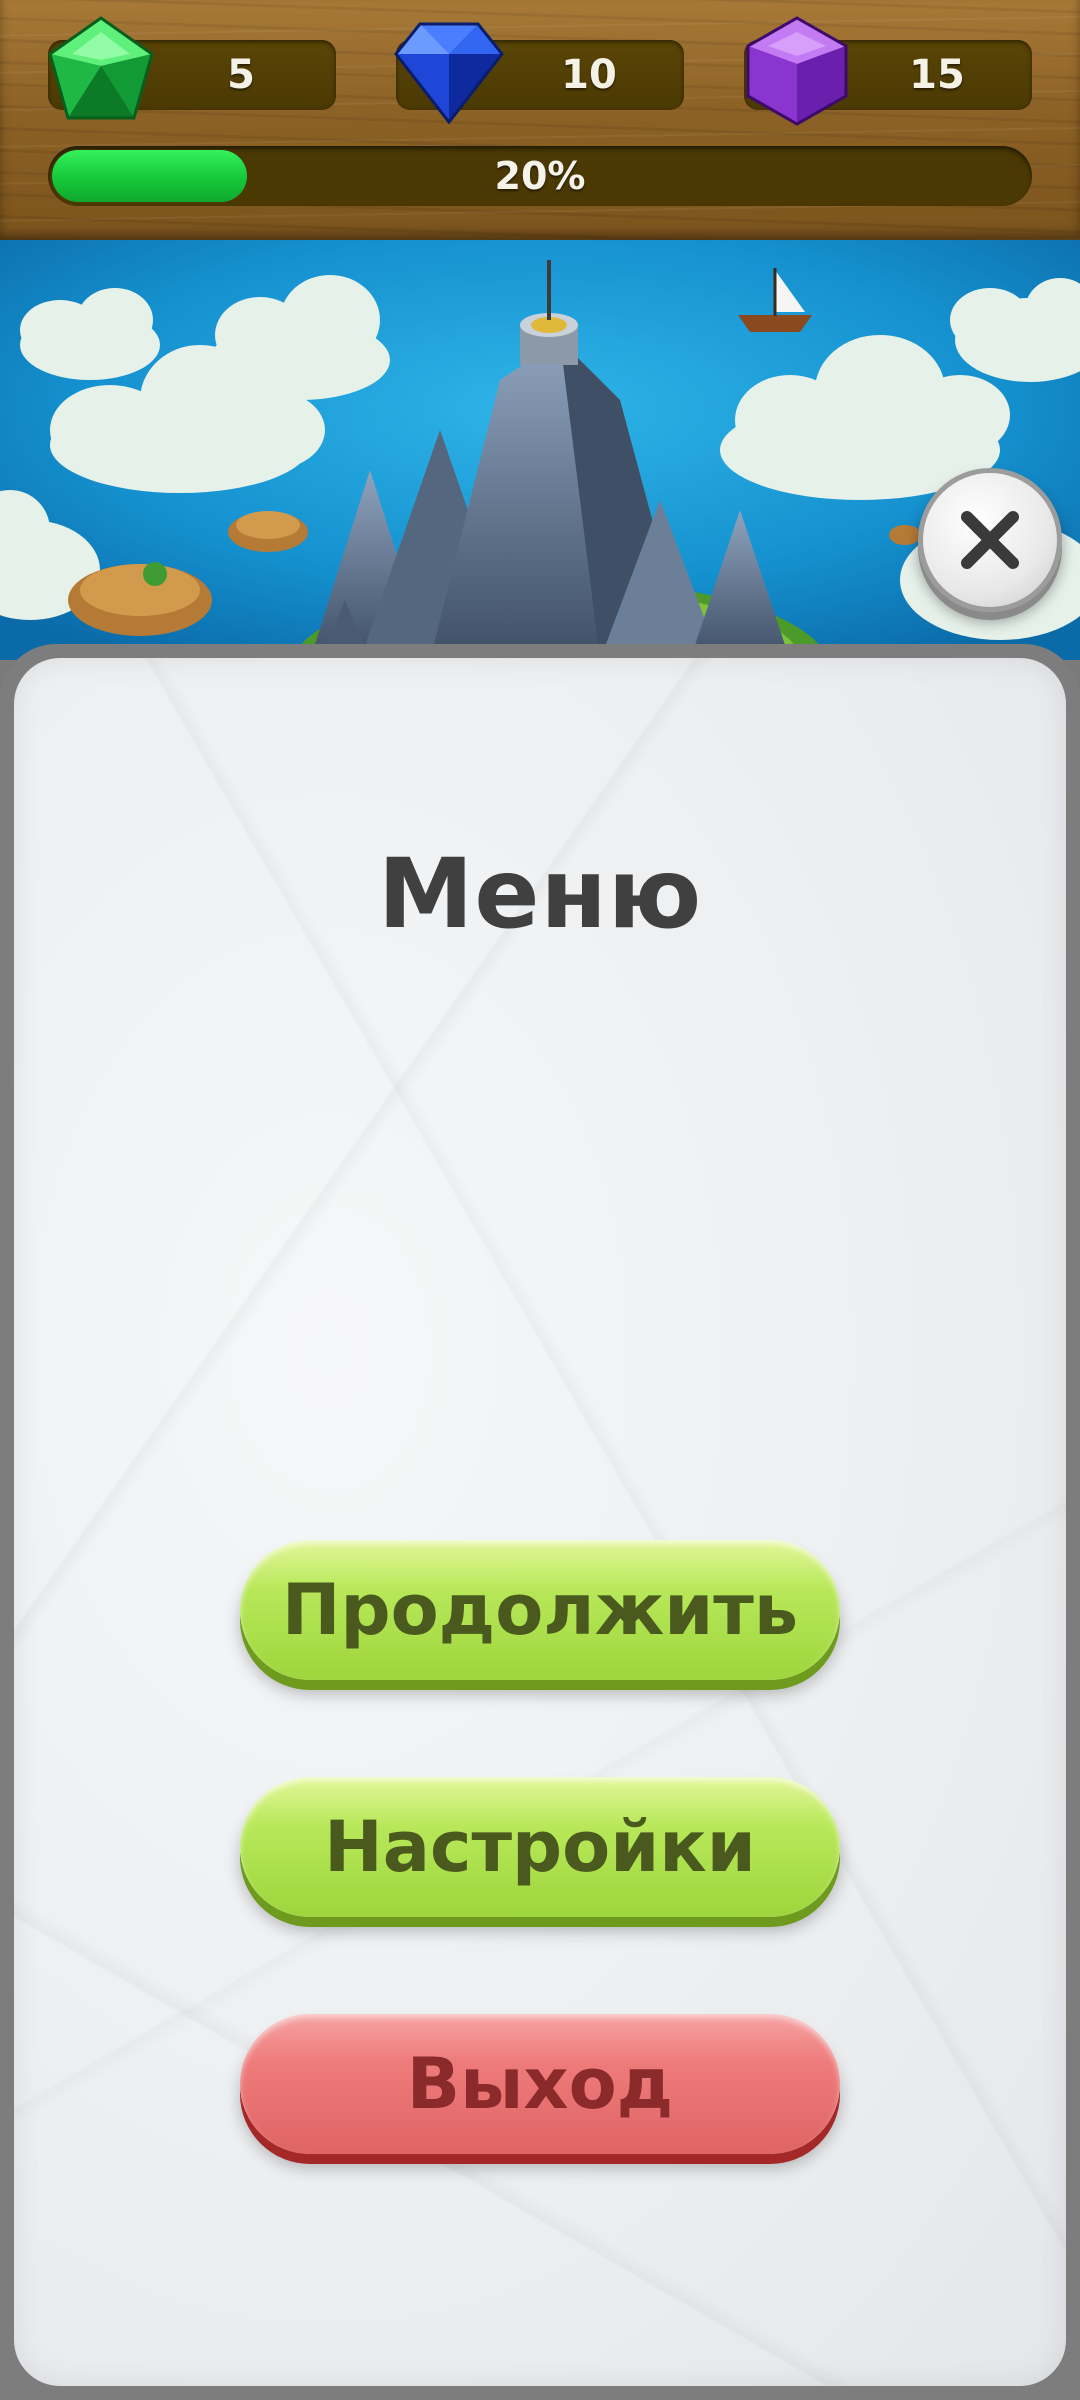  What do you see at coordinates (241, 75) in the screenshot?
I see `green-gem-count: 5` at bounding box center [241, 75].